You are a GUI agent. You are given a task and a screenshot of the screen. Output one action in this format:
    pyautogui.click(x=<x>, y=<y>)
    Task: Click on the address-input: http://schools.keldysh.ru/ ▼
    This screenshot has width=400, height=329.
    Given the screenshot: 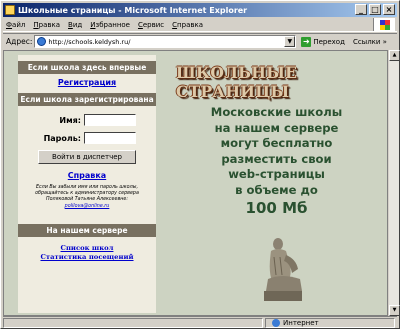 What is the action you would take?
    pyautogui.click(x=165, y=41)
    